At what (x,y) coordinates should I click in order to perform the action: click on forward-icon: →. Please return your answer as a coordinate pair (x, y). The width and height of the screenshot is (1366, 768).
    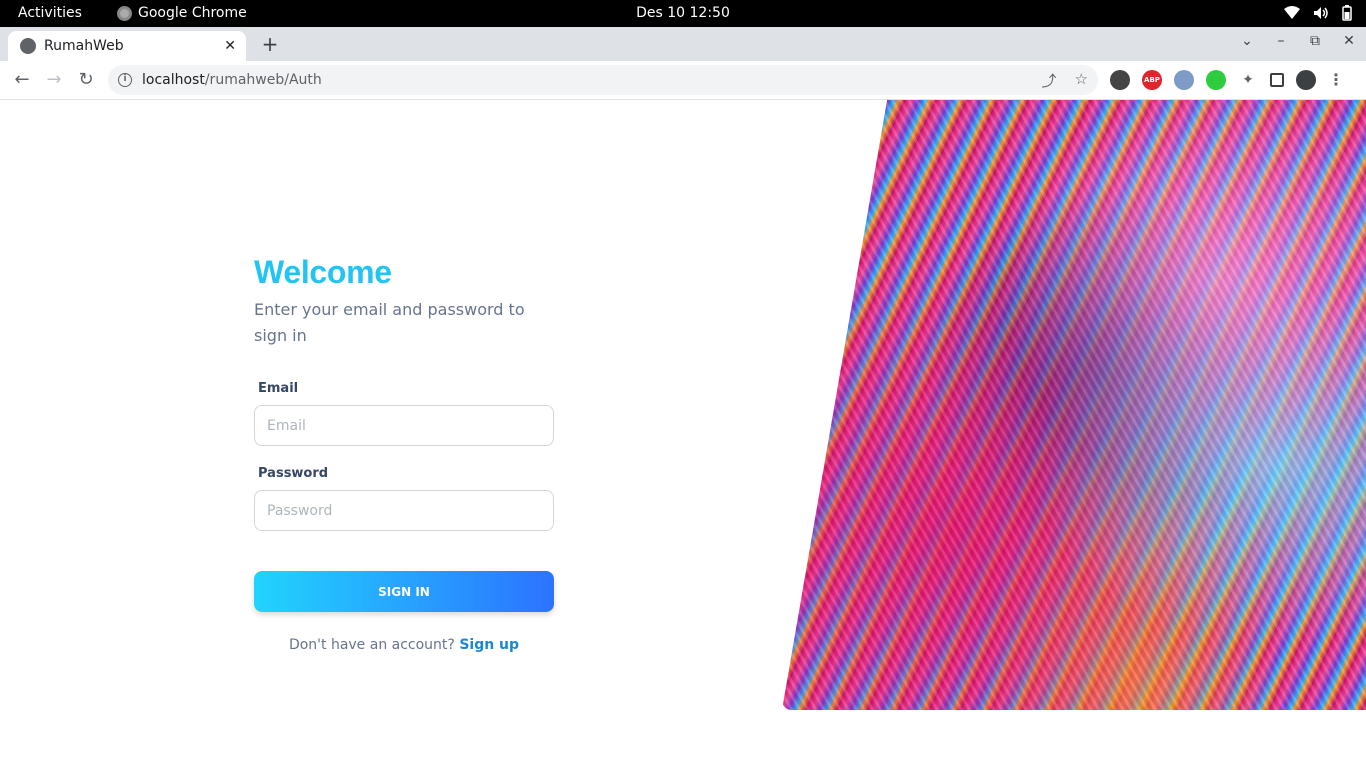
    Looking at the image, I should click on (54, 79).